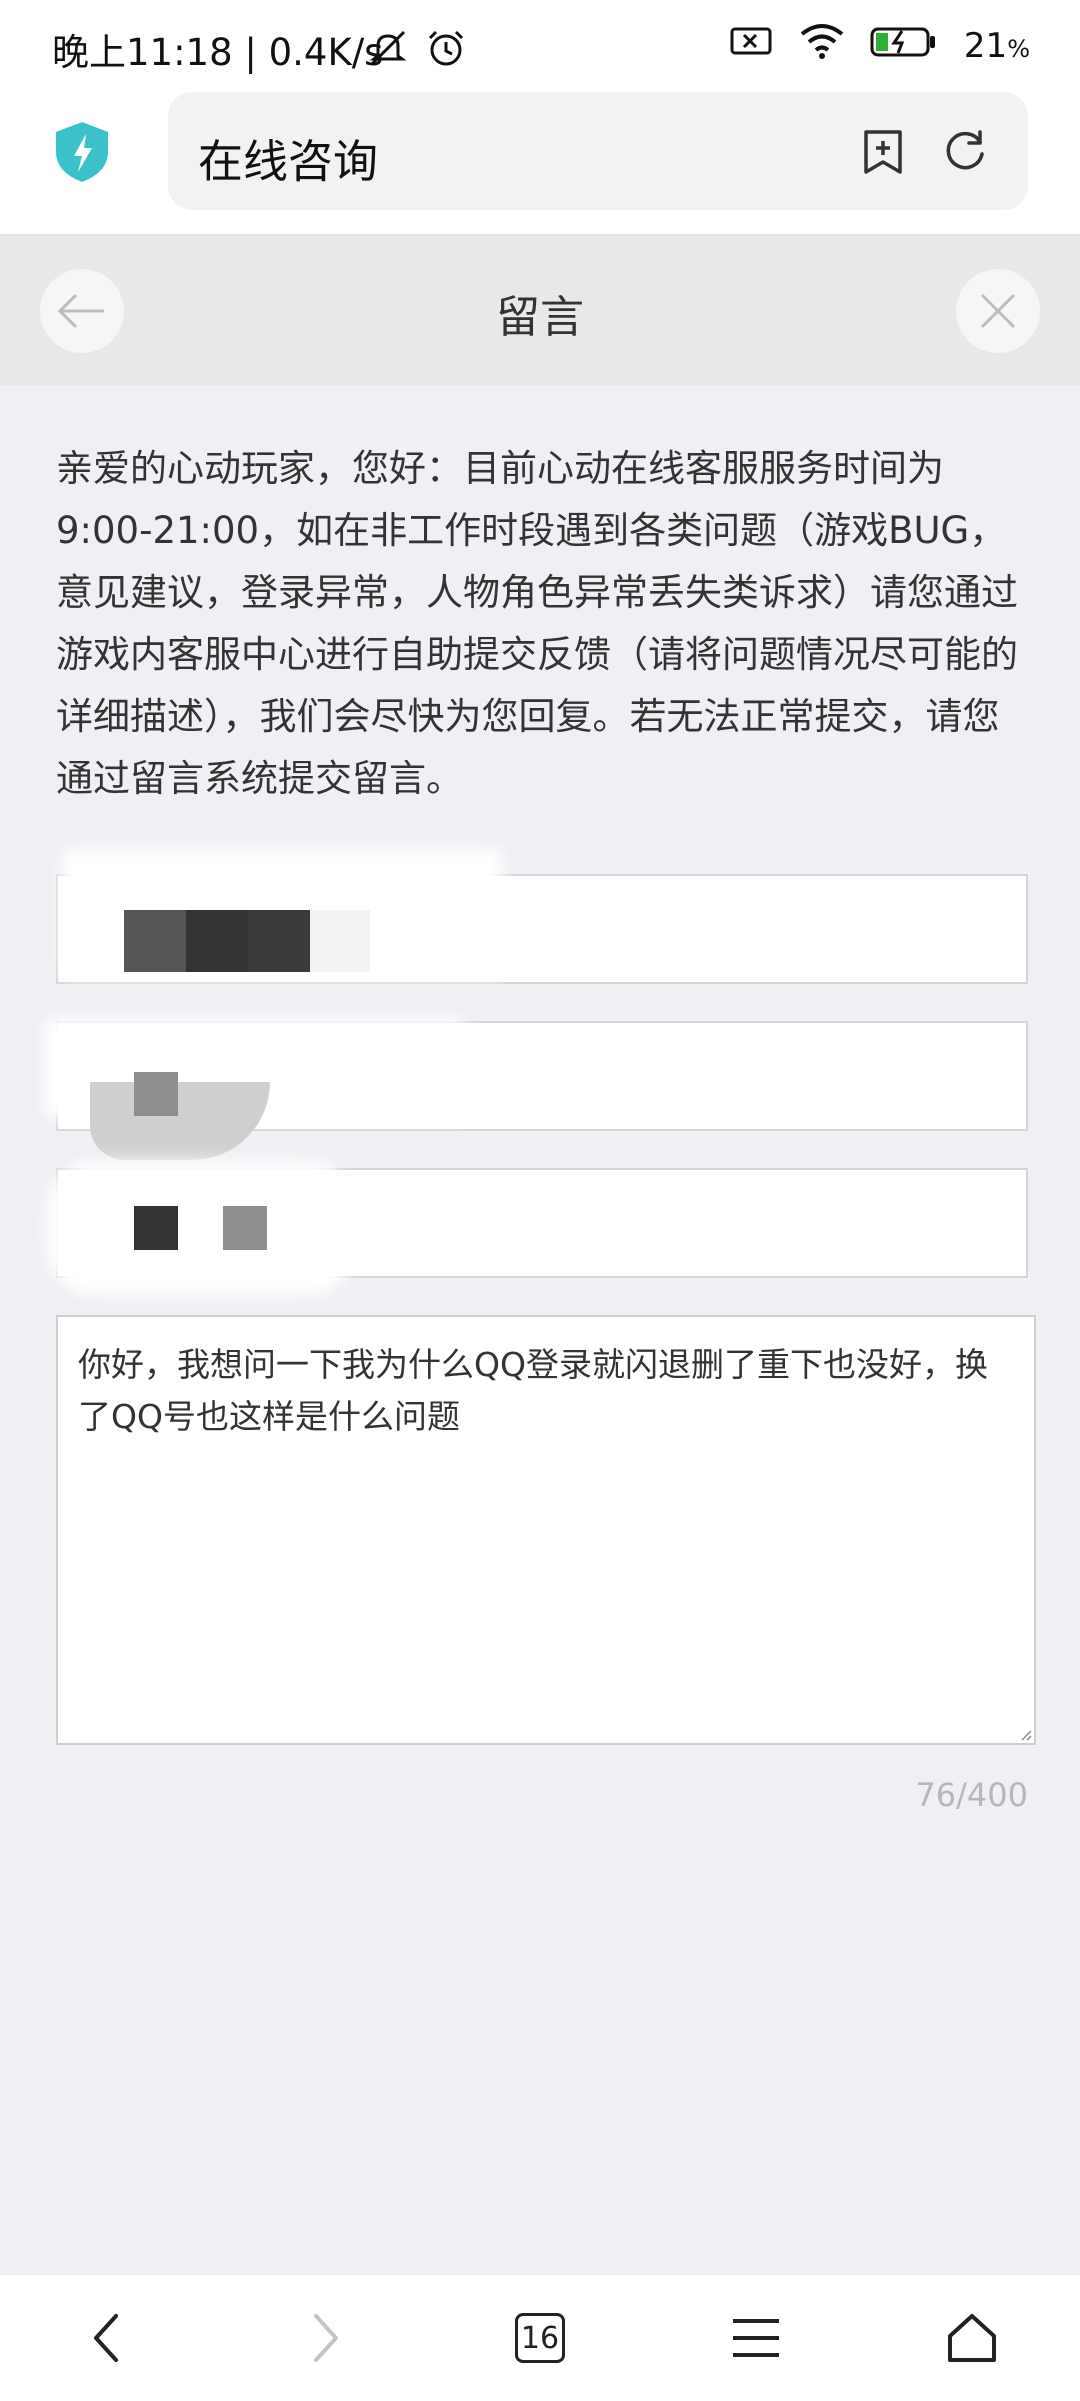 The height and width of the screenshot is (2401, 1080). Describe the element at coordinates (288, 157) in the screenshot. I see `address-bar-title: 在线咨询` at that location.